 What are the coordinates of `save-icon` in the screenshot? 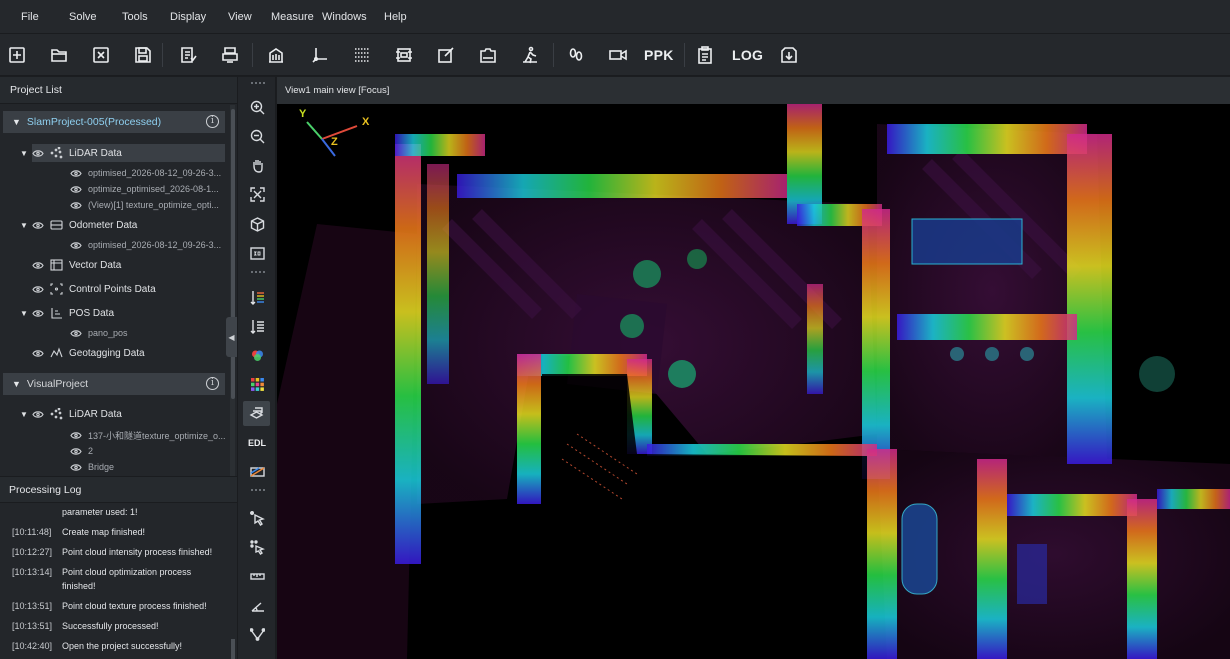 It's located at (143, 55).